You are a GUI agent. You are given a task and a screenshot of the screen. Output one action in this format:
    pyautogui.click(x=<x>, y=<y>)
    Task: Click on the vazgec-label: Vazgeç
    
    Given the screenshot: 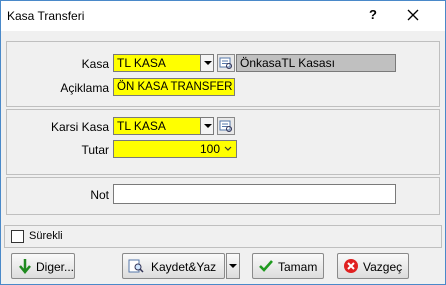 What is the action you would take?
    pyautogui.click(x=383, y=267)
    